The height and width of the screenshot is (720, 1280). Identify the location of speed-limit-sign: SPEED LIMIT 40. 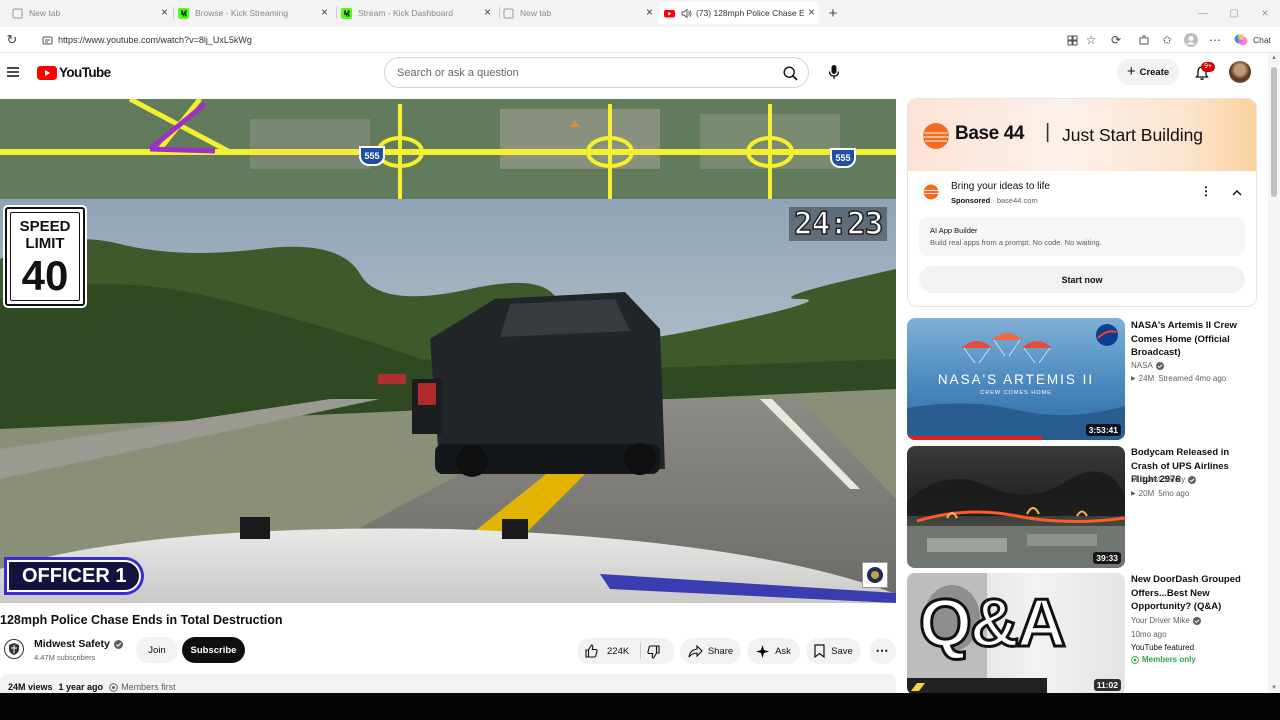
(45, 256).